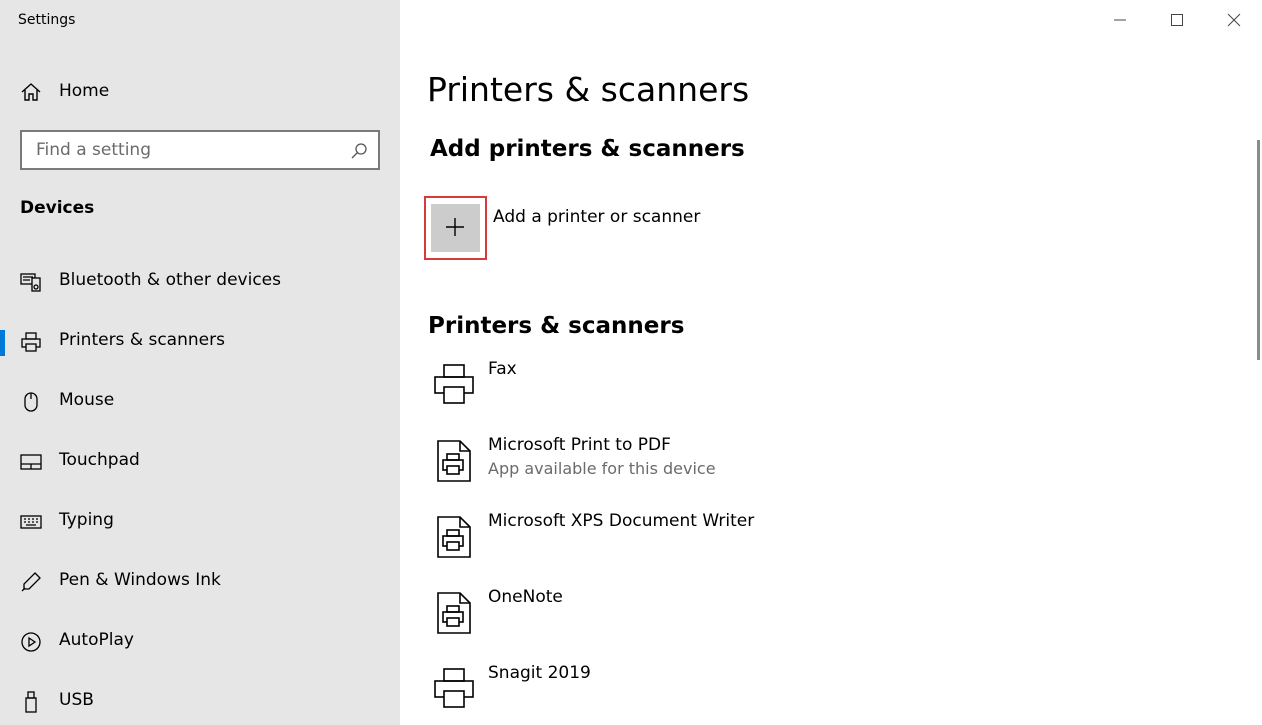 The height and width of the screenshot is (725, 1262). I want to click on add-tile-background, so click(455, 228).